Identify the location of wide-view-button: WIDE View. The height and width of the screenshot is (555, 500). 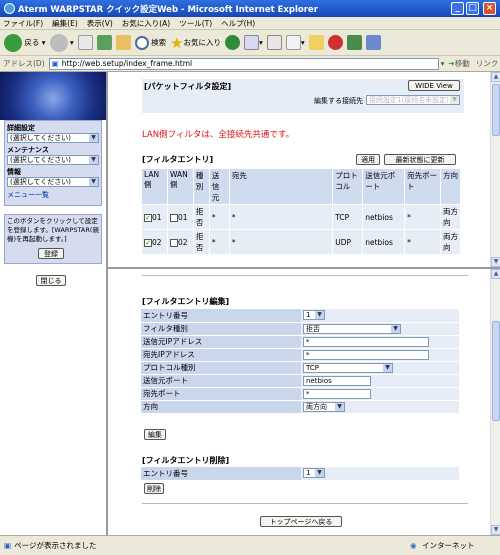
(434, 85).